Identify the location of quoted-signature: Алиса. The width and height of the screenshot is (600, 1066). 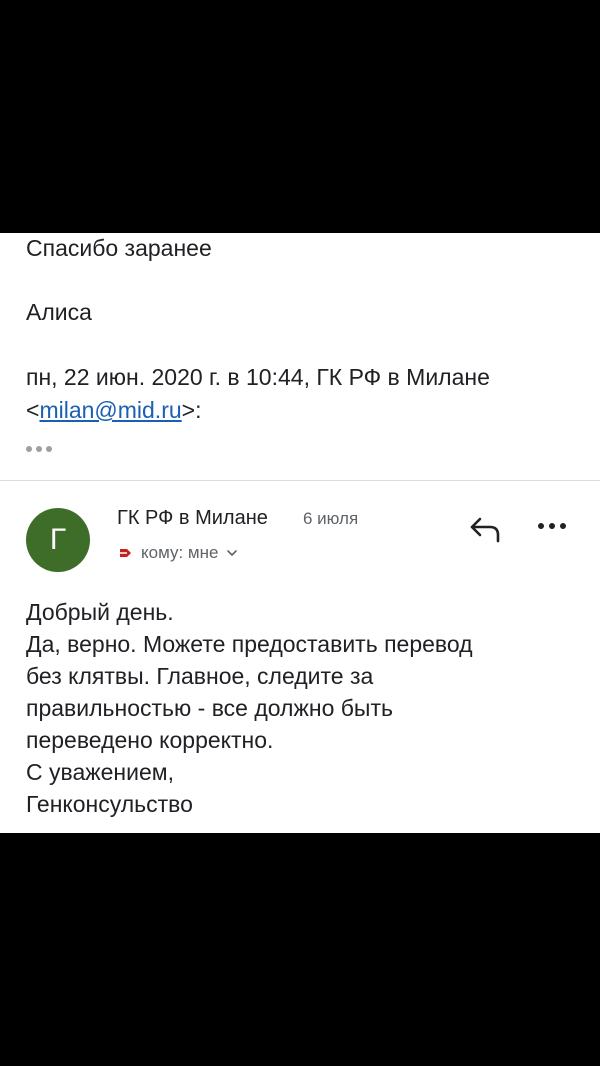
(59, 312).